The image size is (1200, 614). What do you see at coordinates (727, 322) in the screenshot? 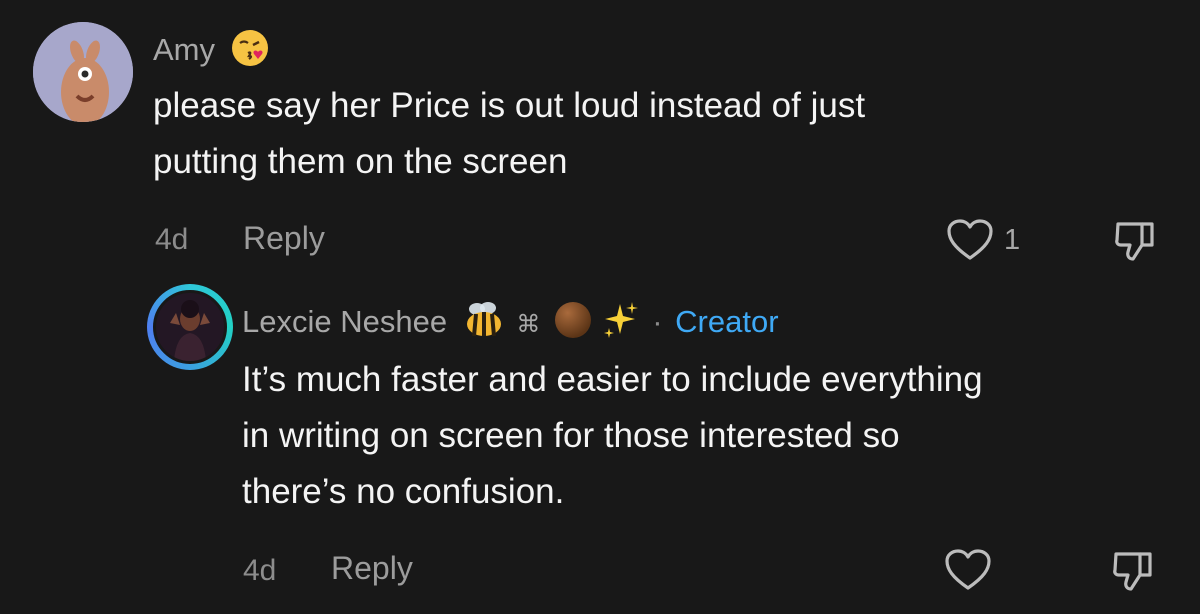
I see `creator-badge: Creator` at bounding box center [727, 322].